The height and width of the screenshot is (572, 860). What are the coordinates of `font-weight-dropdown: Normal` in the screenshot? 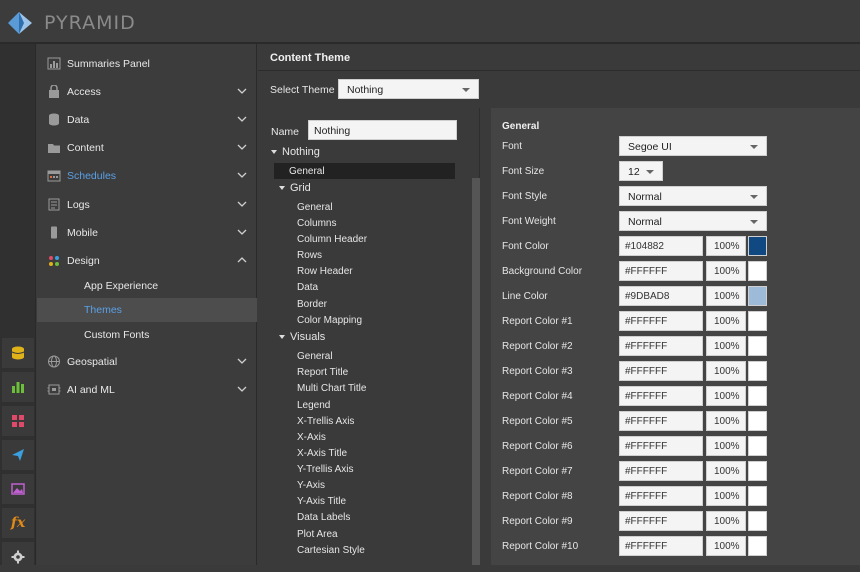 It's located at (693, 221).